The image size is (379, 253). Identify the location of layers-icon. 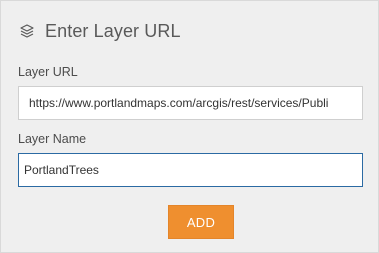
(27, 31).